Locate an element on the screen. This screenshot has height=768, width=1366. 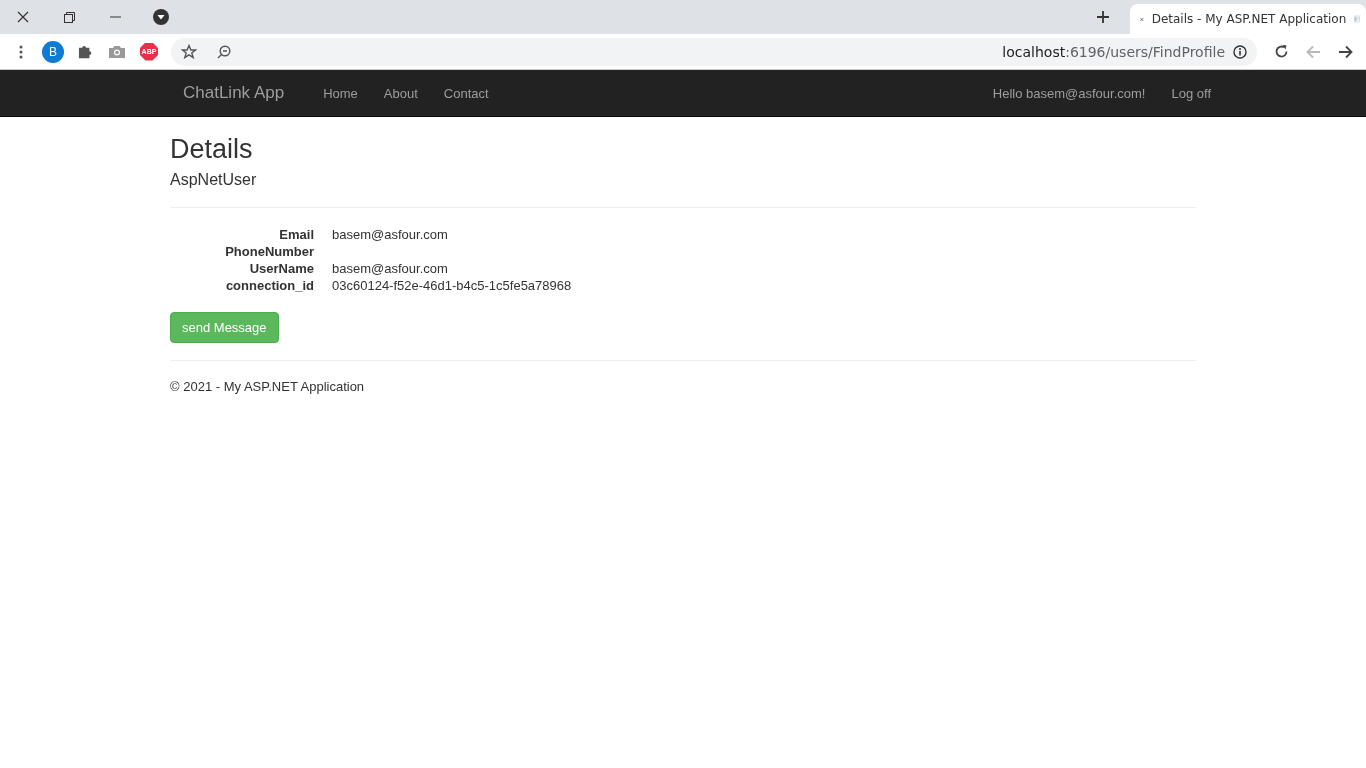
plus-icon is located at coordinates (1103, 17).